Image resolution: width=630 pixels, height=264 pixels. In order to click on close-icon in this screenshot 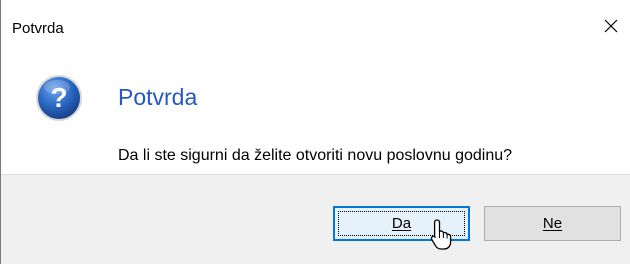, I will do `click(611, 26)`.